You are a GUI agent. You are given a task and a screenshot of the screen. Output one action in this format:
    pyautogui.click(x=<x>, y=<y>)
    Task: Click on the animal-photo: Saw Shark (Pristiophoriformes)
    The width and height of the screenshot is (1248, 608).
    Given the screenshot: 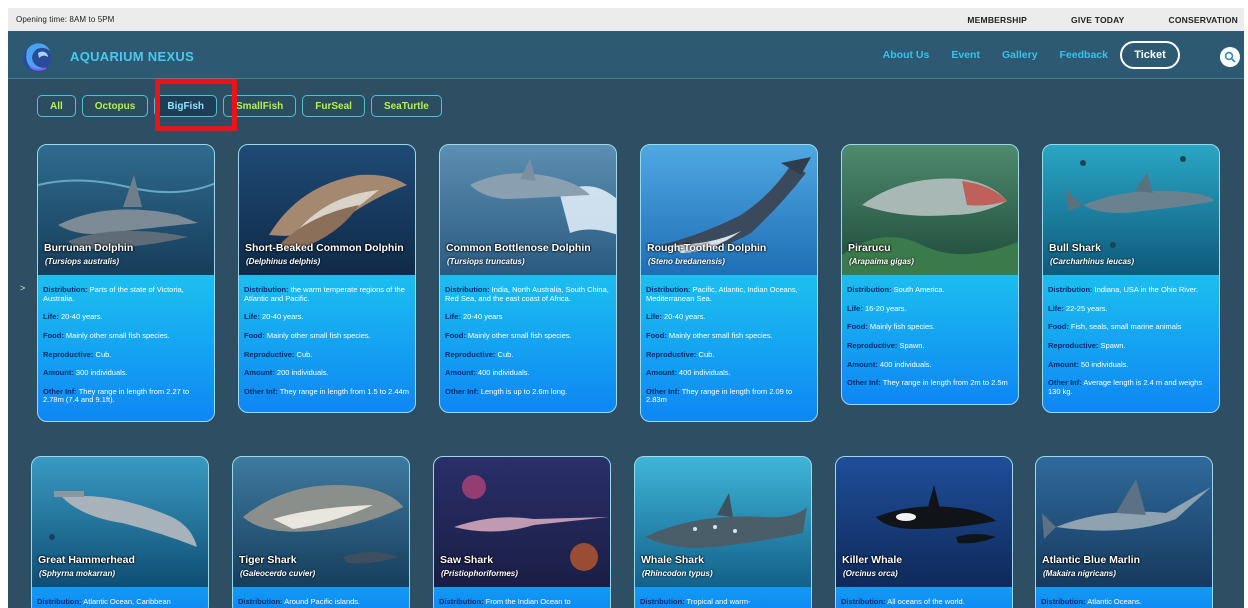 What is the action you would take?
    pyautogui.click(x=522, y=522)
    